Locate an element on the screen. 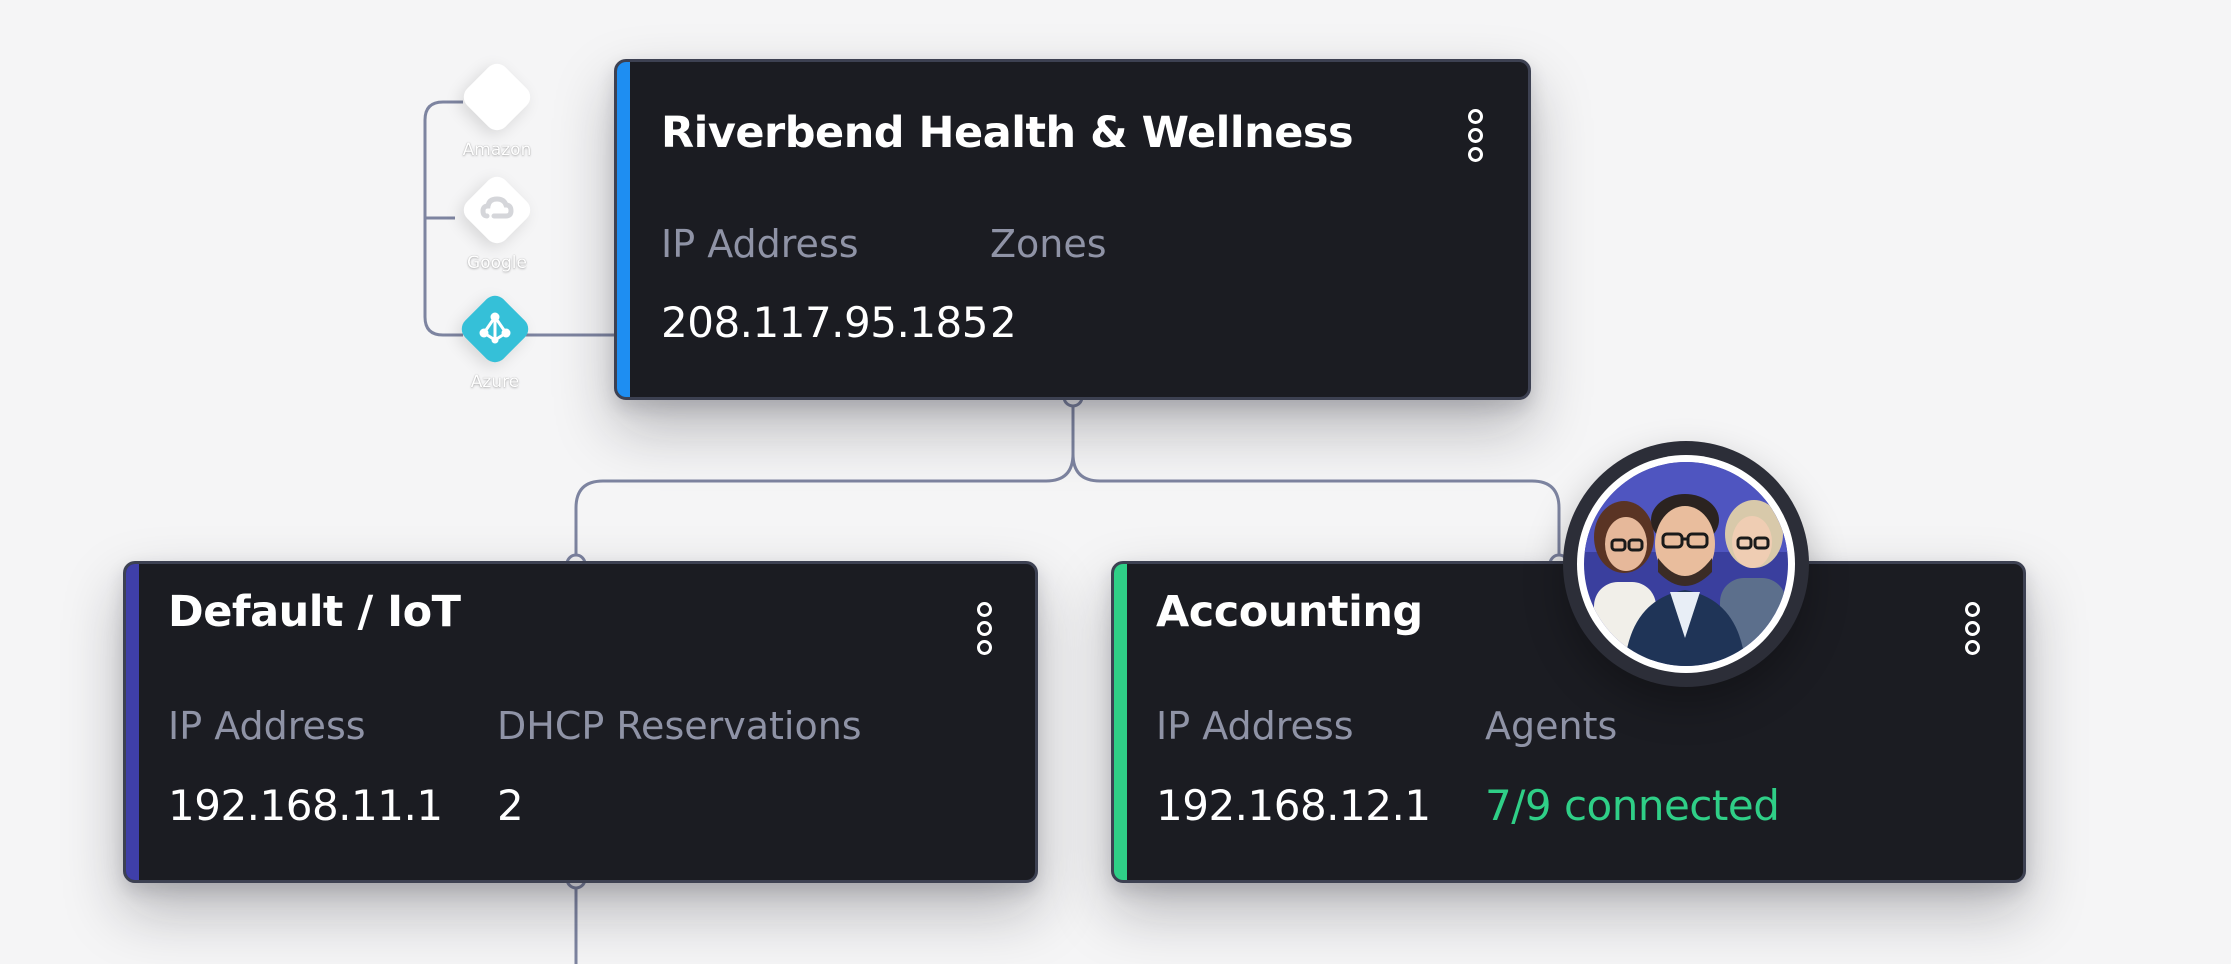 The width and height of the screenshot is (2231, 964). field-value-ip: 208.117.95.185 is located at coordinates (825, 322).